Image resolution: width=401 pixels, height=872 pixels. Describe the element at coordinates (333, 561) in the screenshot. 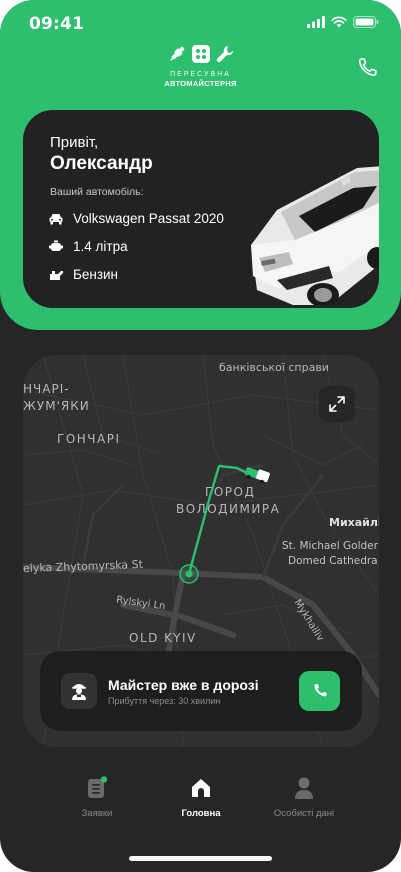

I see `map-label: Domed Cathedra` at that location.